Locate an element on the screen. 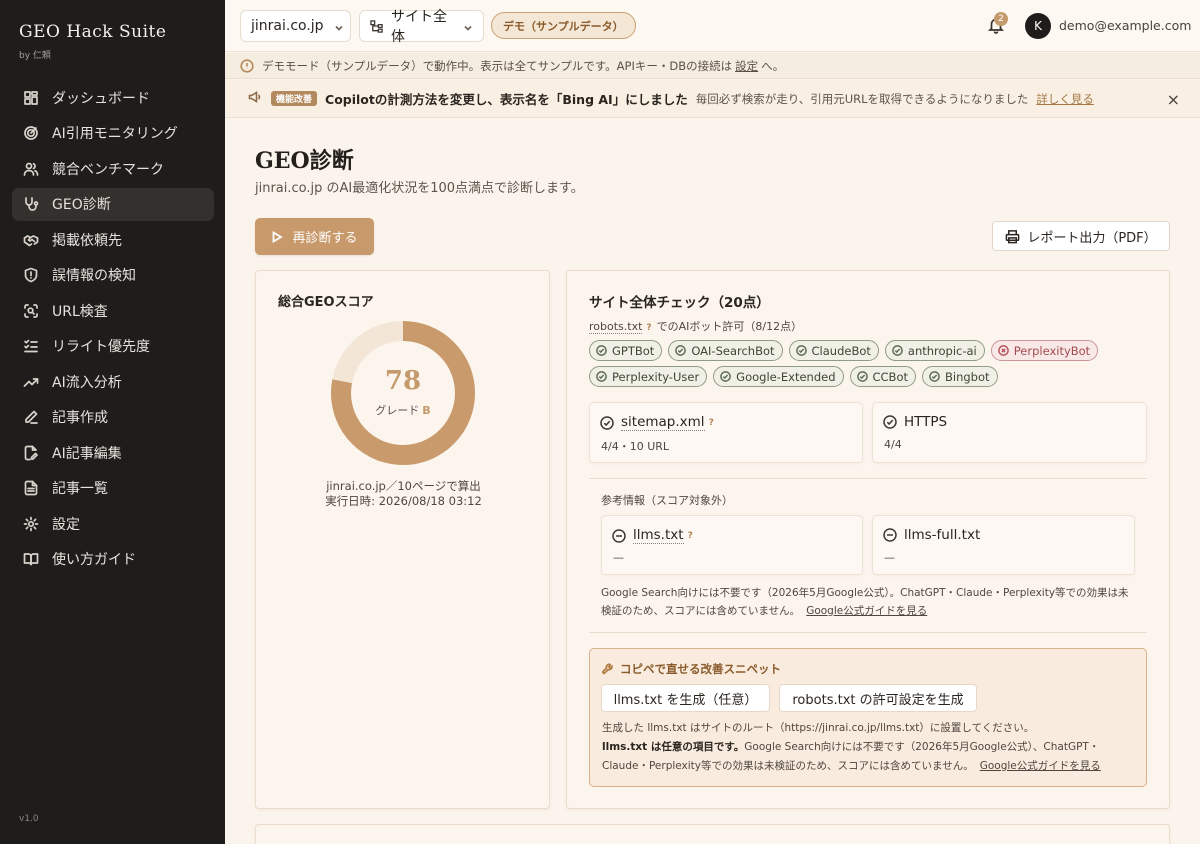  stethoscope-icon is located at coordinates (31, 204).